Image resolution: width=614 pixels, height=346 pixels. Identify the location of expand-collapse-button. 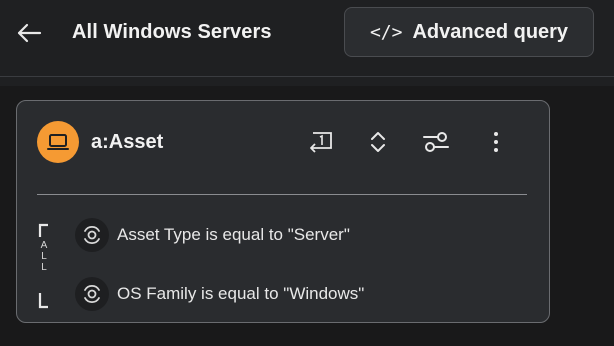
(378, 142).